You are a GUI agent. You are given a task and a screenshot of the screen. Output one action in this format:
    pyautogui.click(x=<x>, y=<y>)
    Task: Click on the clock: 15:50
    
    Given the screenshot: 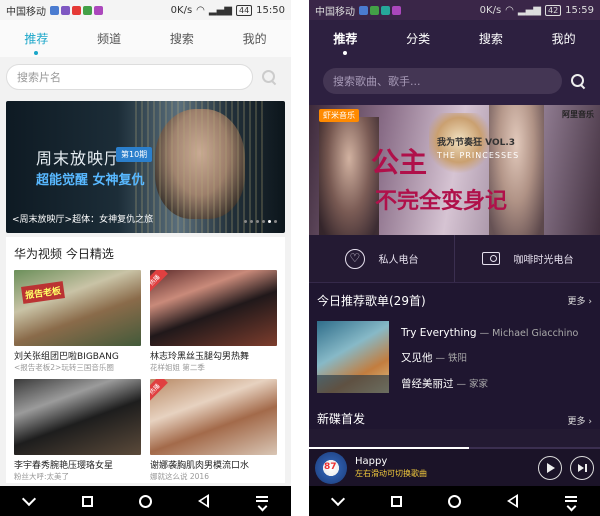 What is the action you would take?
    pyautogui.click(x=270, y=10)
    